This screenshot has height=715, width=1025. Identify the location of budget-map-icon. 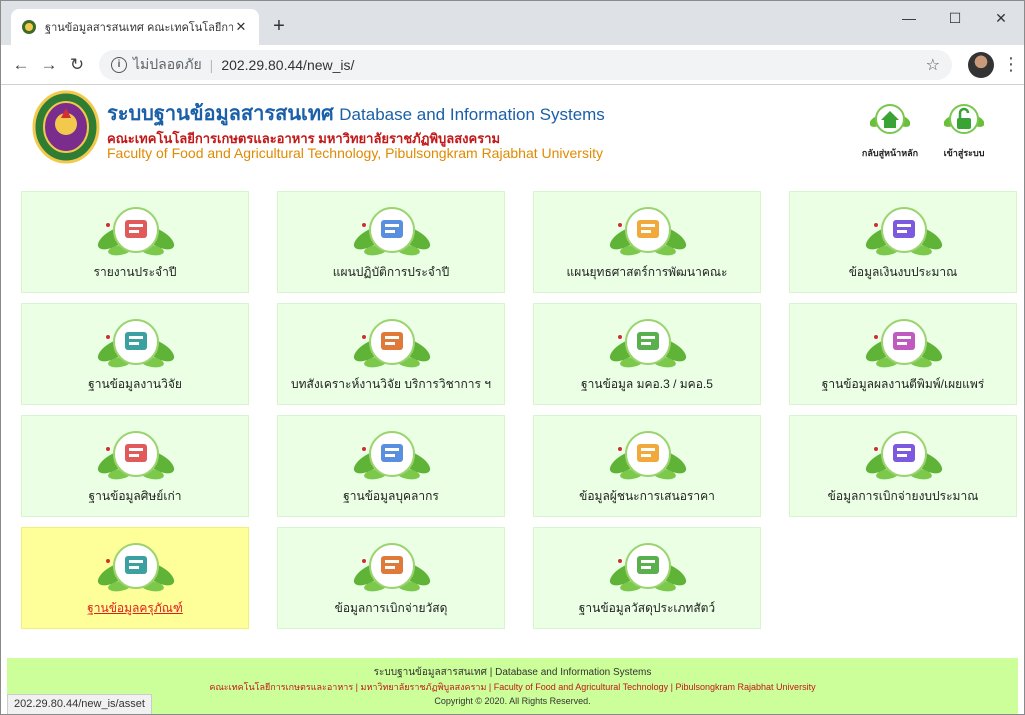
(904, 231).